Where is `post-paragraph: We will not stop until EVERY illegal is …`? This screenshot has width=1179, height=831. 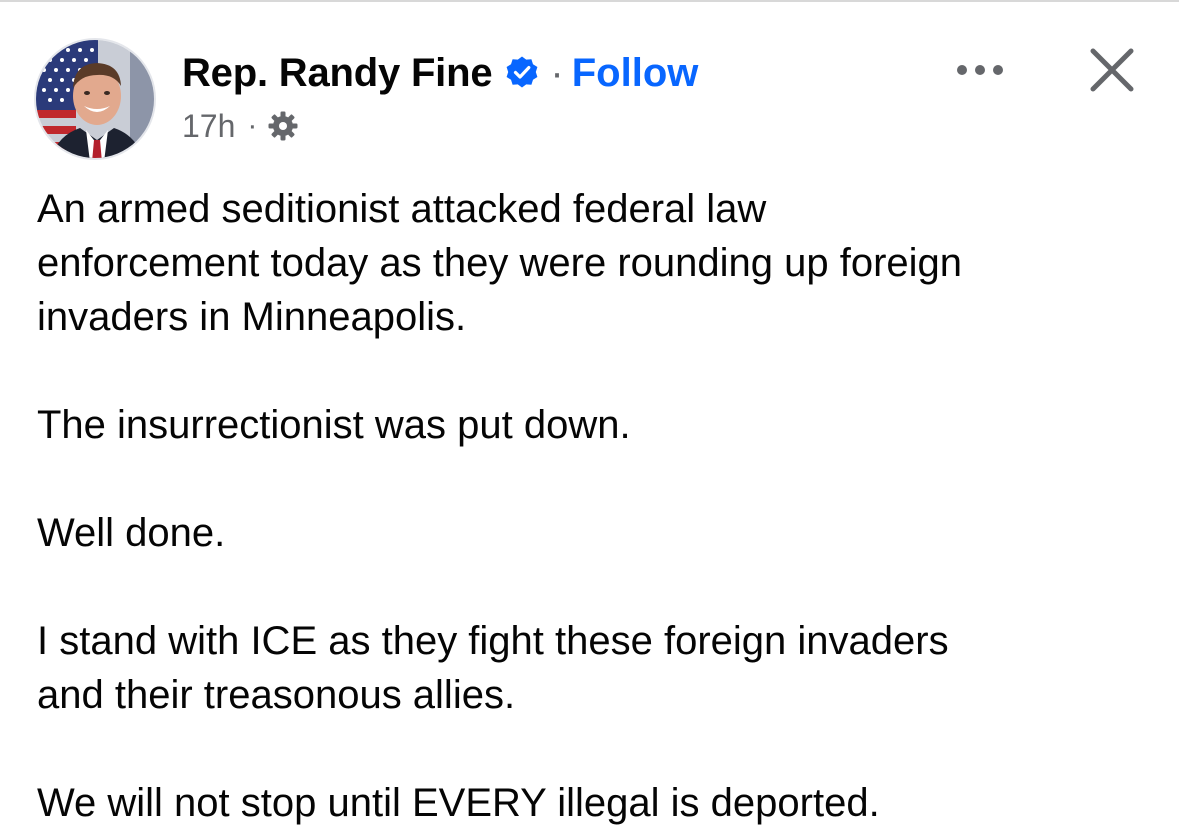 post-paragraph: We will not stop until EVERY illegal is … is located at coordinates (458, 803).